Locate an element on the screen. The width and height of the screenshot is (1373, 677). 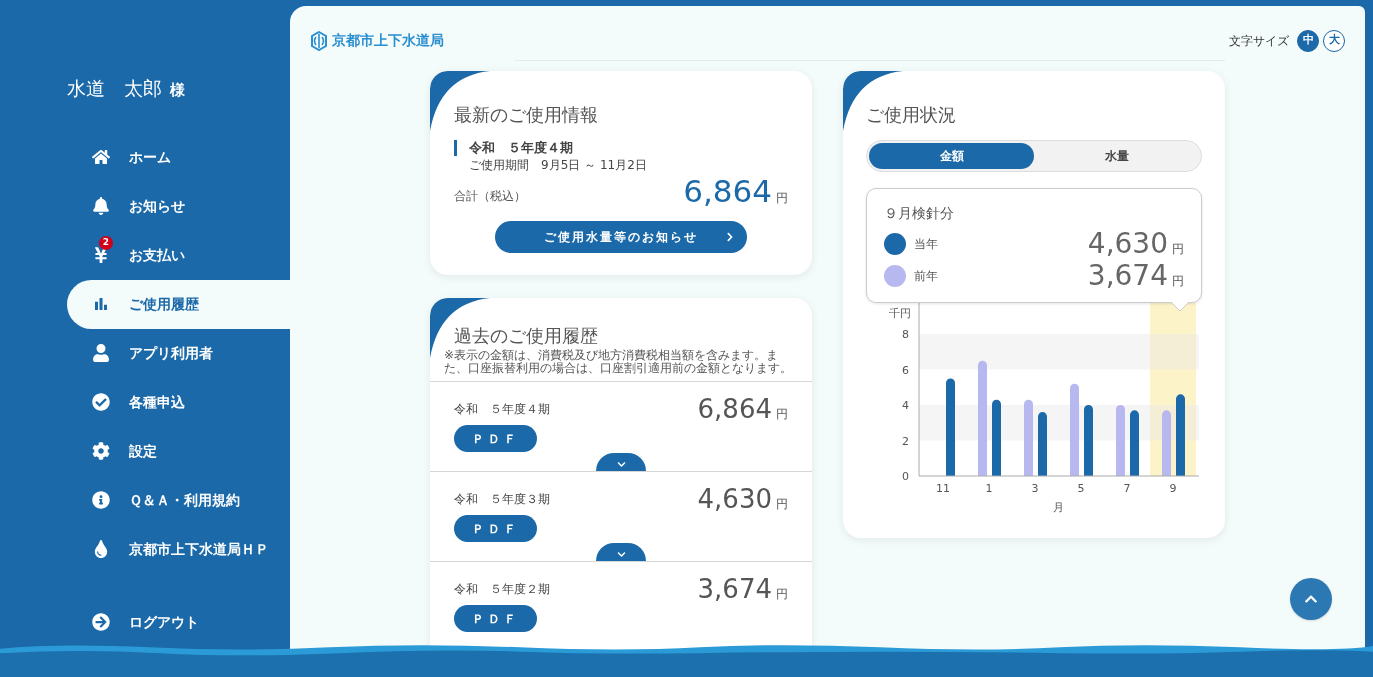
total-label: 合計（税込） is located at coordinates (490, 197).